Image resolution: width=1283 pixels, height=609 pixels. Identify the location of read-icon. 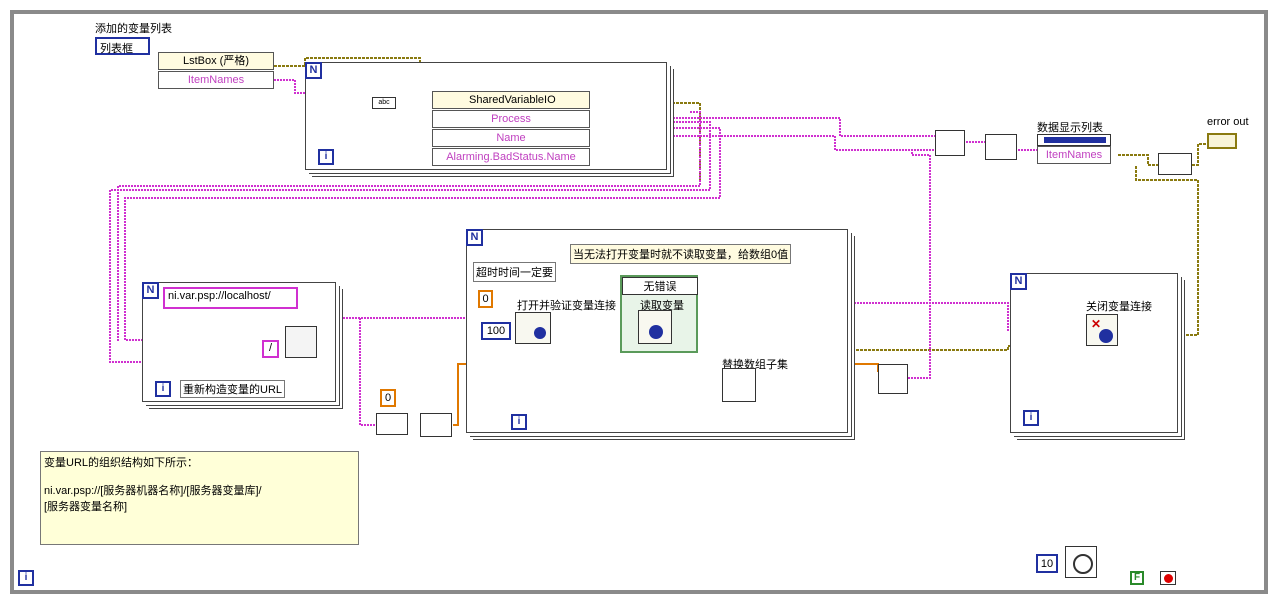
(656, 332).